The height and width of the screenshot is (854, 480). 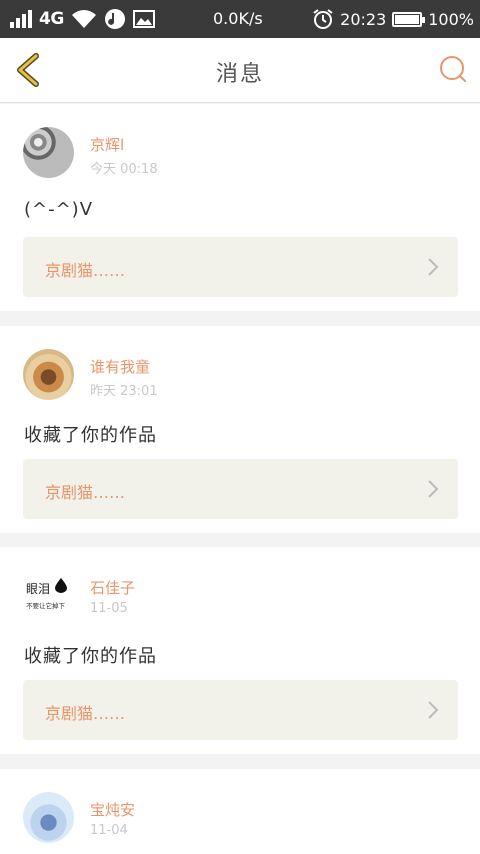 I want to click on sender-name: 宝炖安, so click(x=112, y=809).